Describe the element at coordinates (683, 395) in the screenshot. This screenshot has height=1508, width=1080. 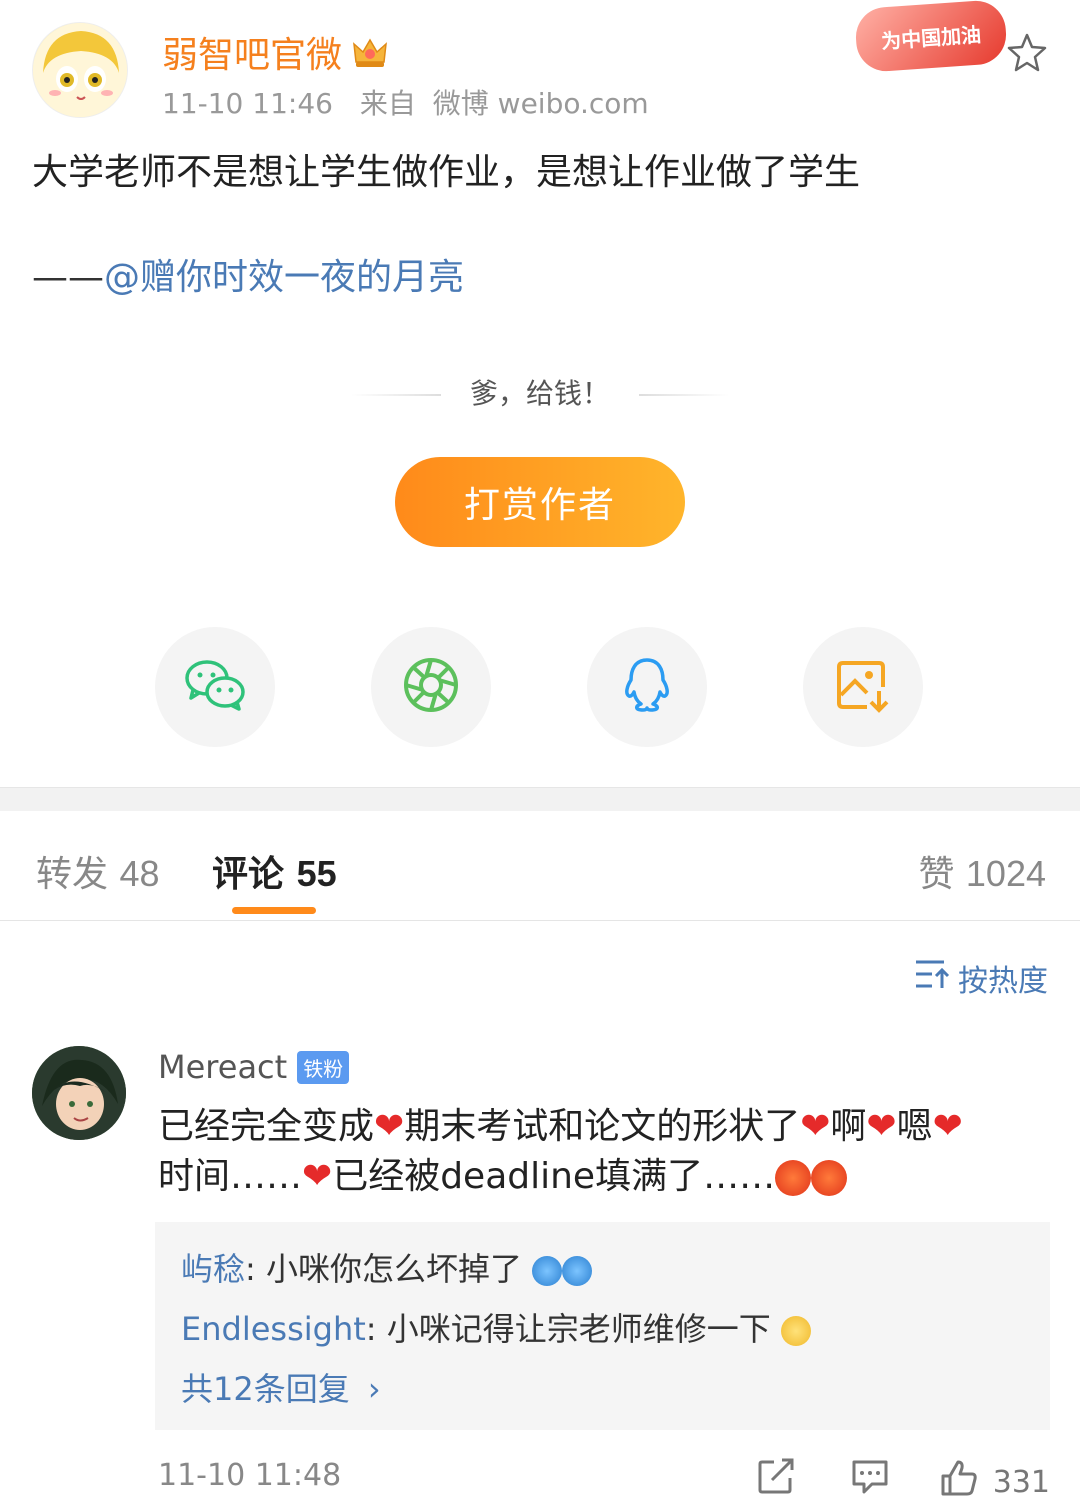
I see `divider-line-right` at that location.